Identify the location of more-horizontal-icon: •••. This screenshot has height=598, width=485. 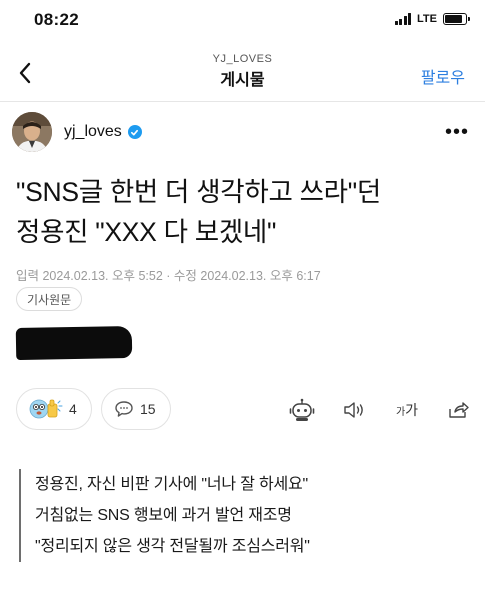
(456, 132).